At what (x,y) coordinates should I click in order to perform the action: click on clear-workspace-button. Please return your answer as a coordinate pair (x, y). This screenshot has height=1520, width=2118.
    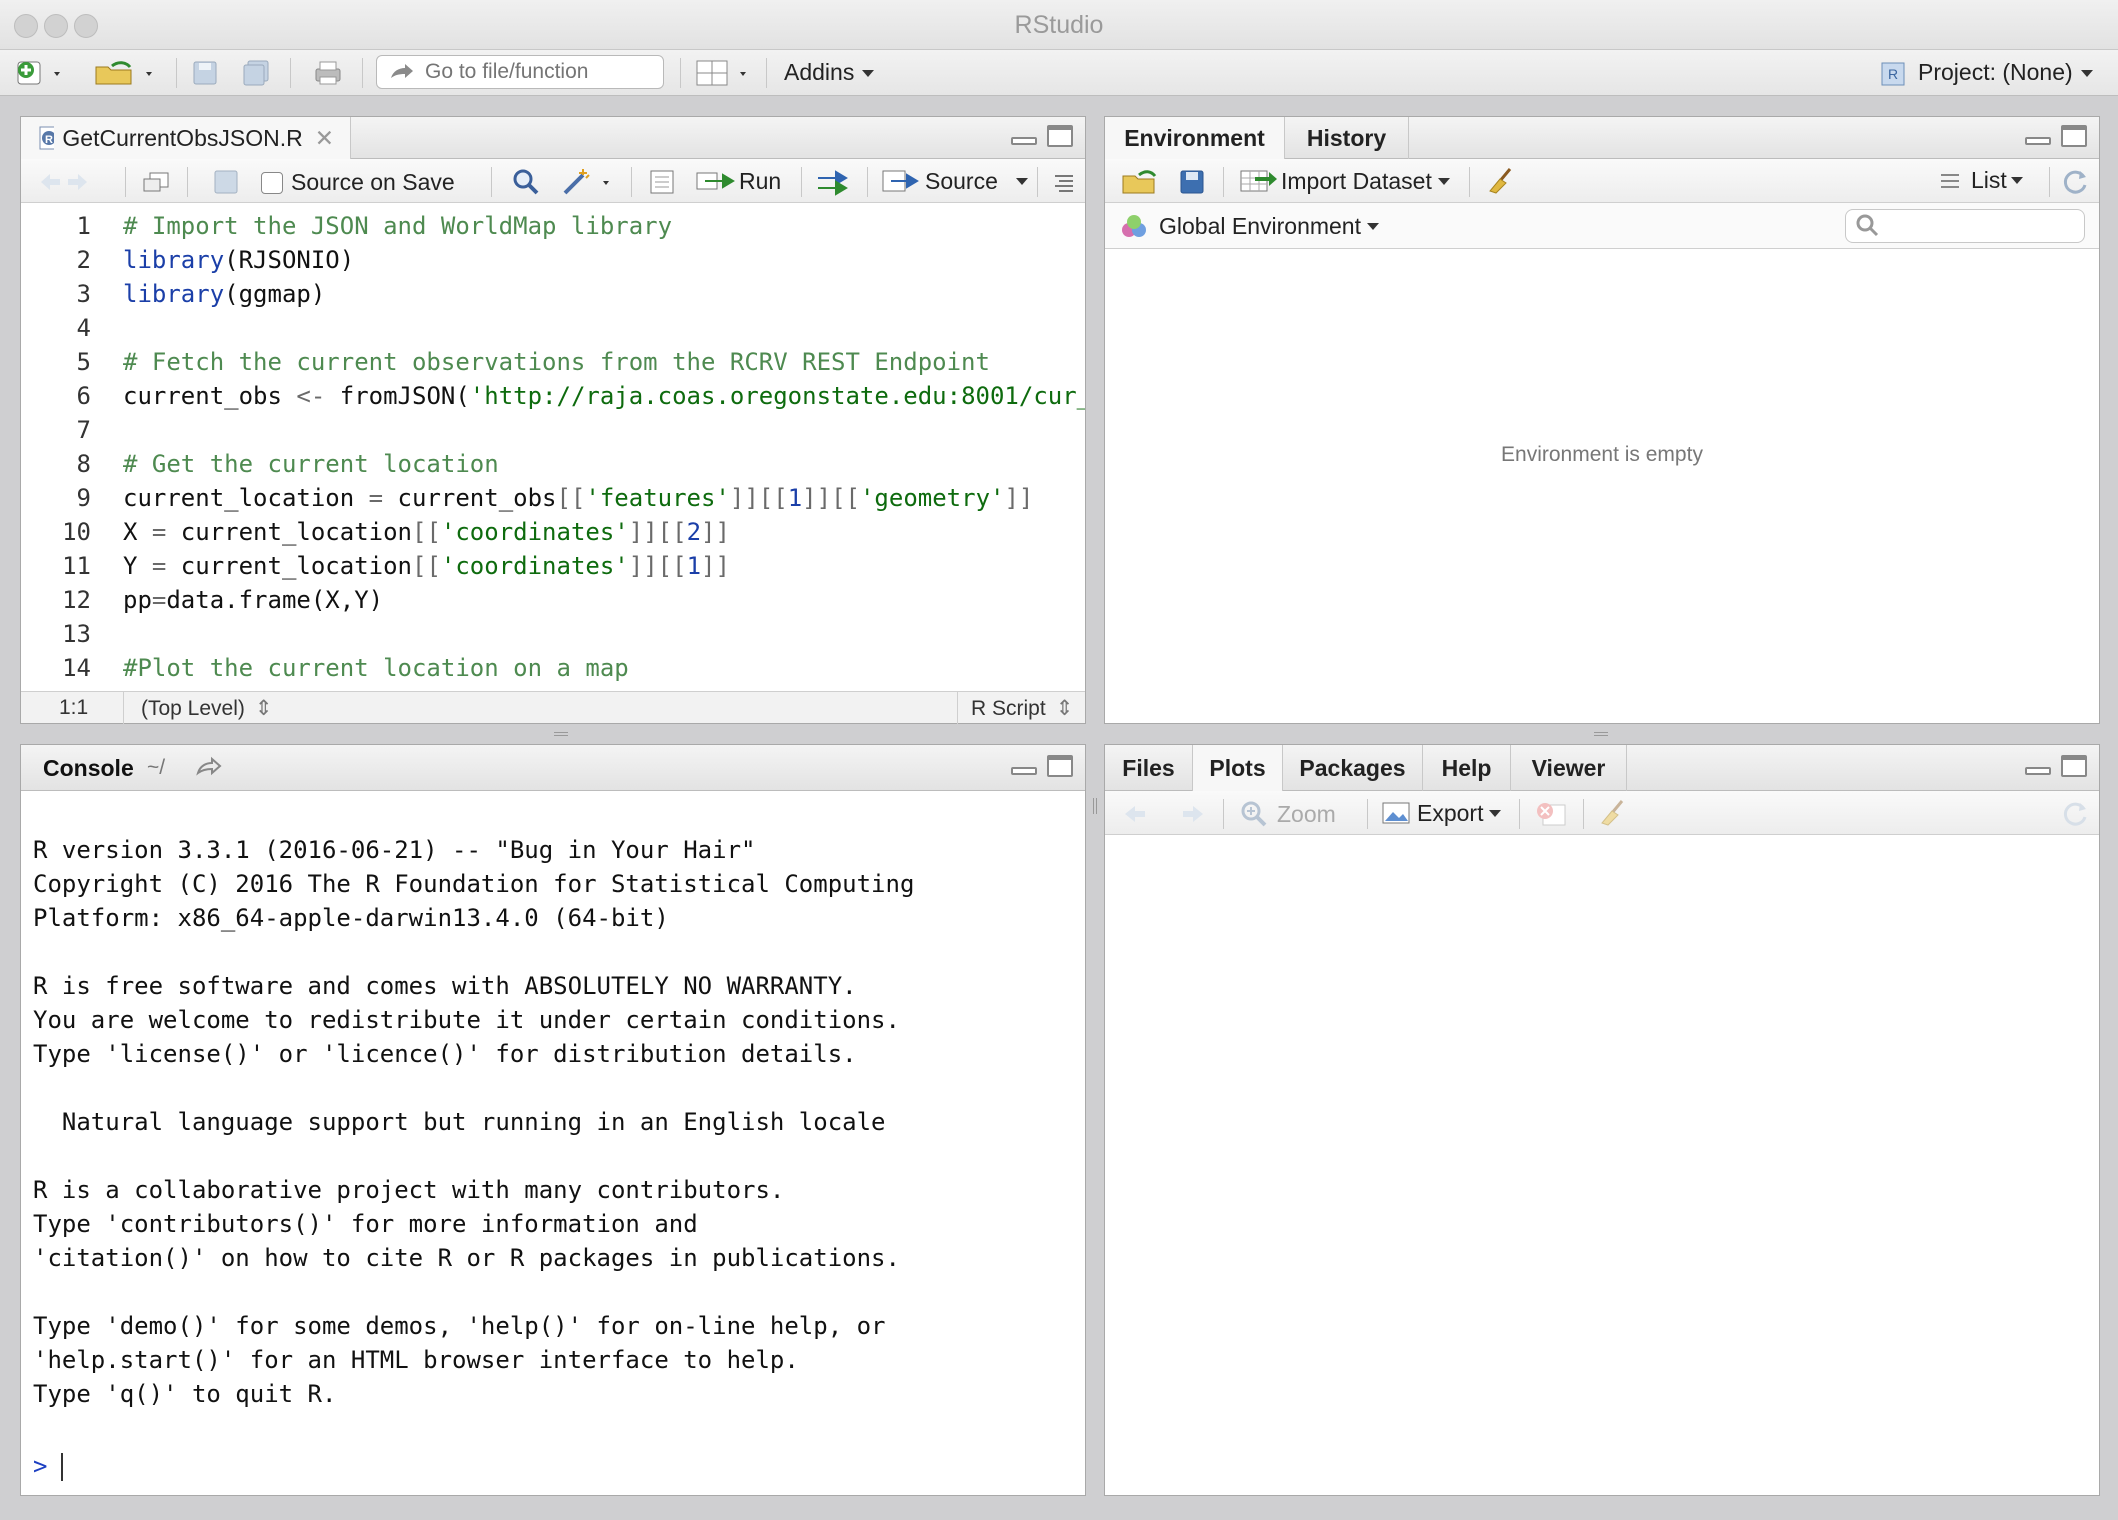
    Looking at the image, I should click on (1502, 181).